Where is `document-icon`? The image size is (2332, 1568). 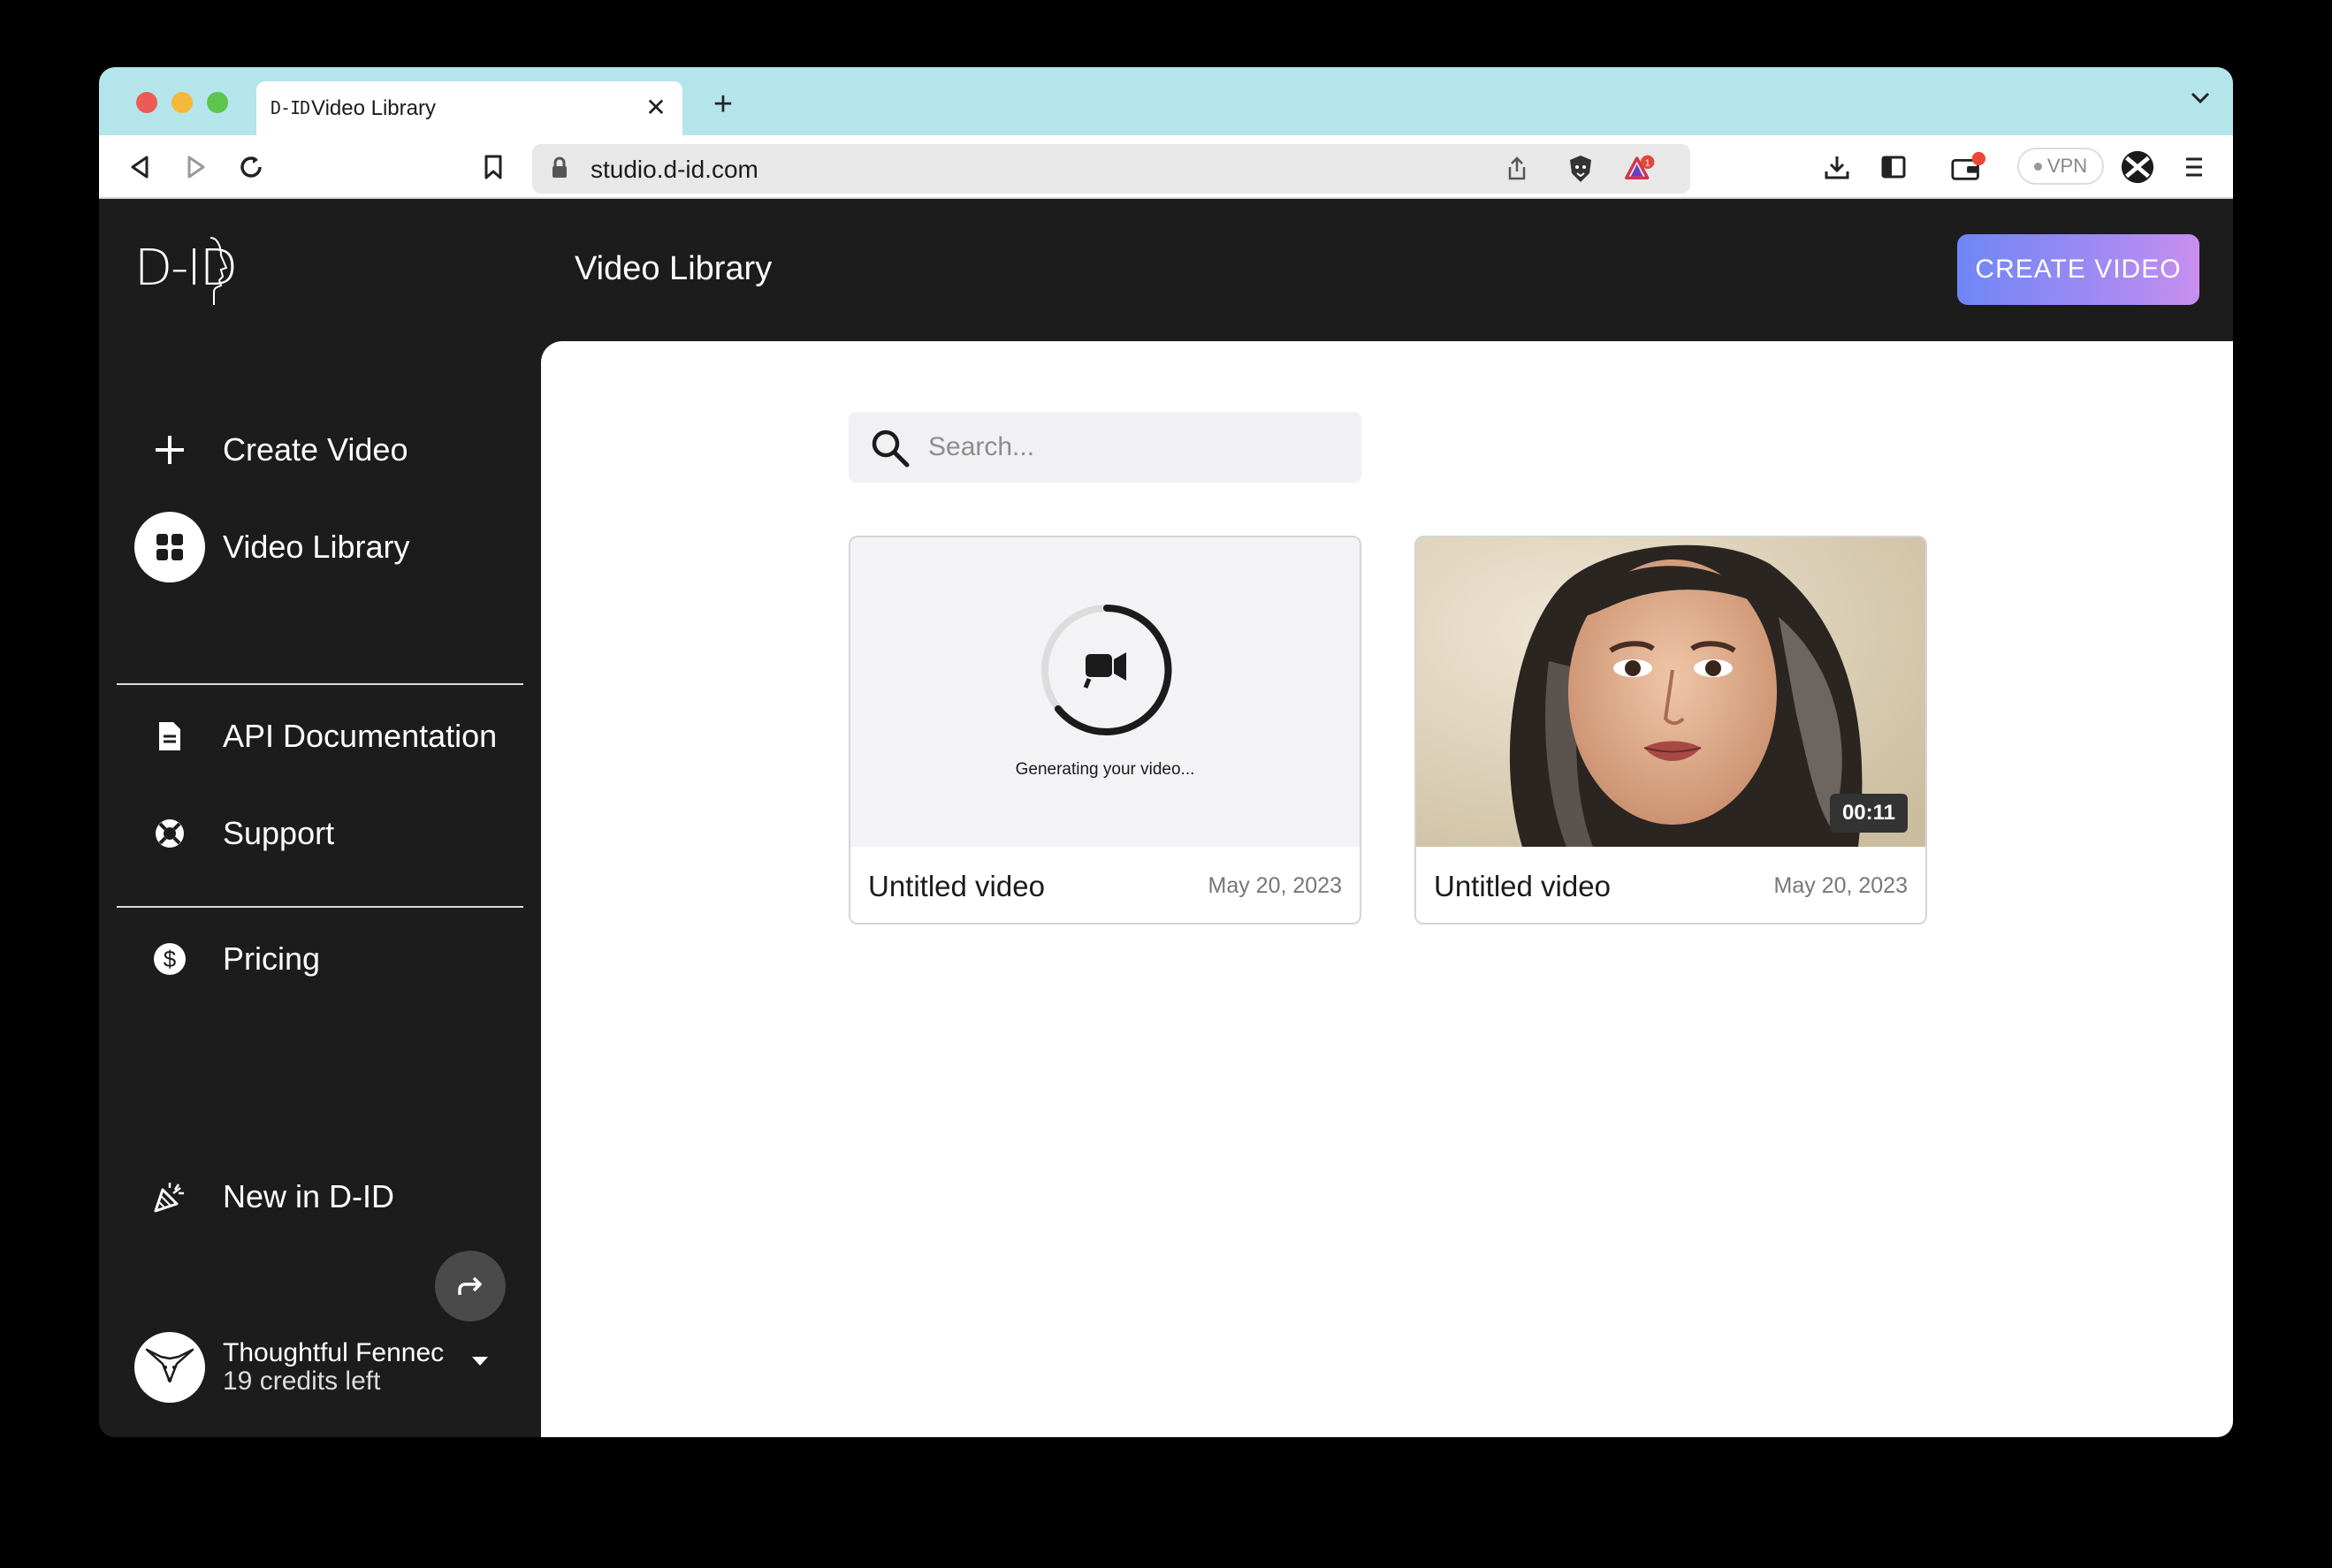
document-icon is located at coordinates (169, 737).